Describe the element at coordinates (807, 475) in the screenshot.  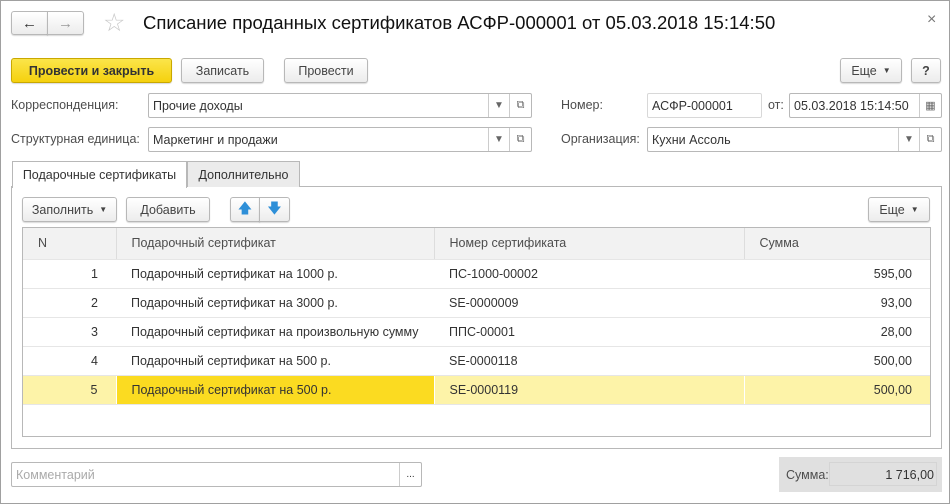
I see `sum-label: Сумма:` at that location.